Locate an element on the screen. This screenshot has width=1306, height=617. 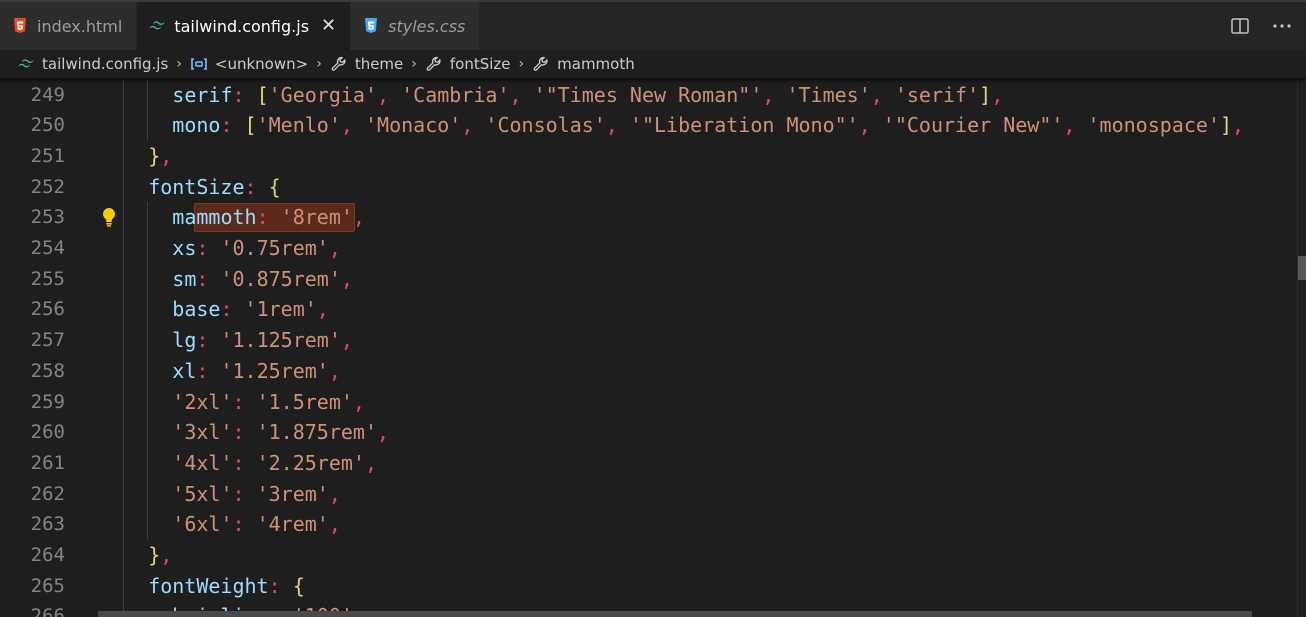
breadcrumb-theme: theme is located at coordinates (366, 64).